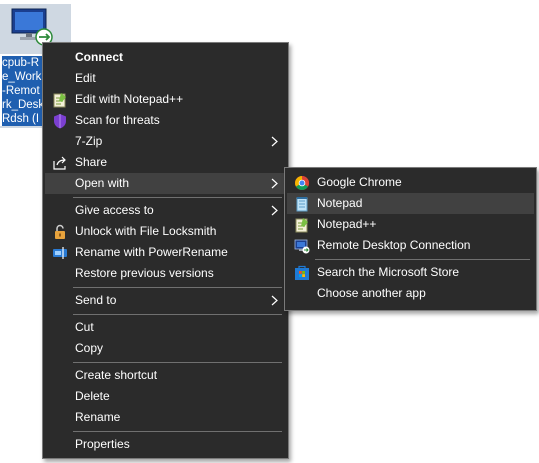  What do you see at coordinates (165, 57) in the screenshot?
I see `menu-item-connect: Connect` at bounding box center [165, 57].